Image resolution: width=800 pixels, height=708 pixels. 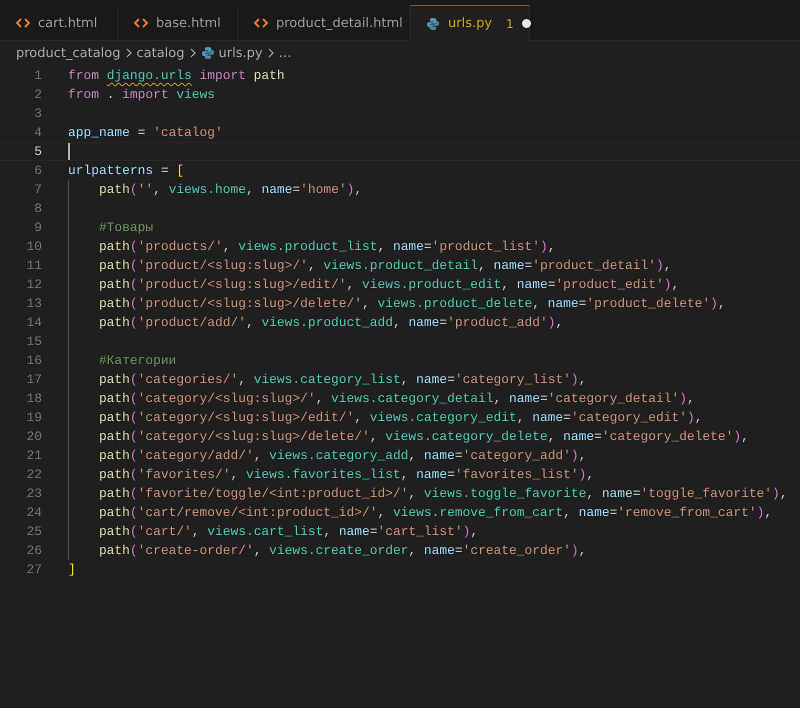 I want to click on code-line: from . import views, so click(x=142, y=94).